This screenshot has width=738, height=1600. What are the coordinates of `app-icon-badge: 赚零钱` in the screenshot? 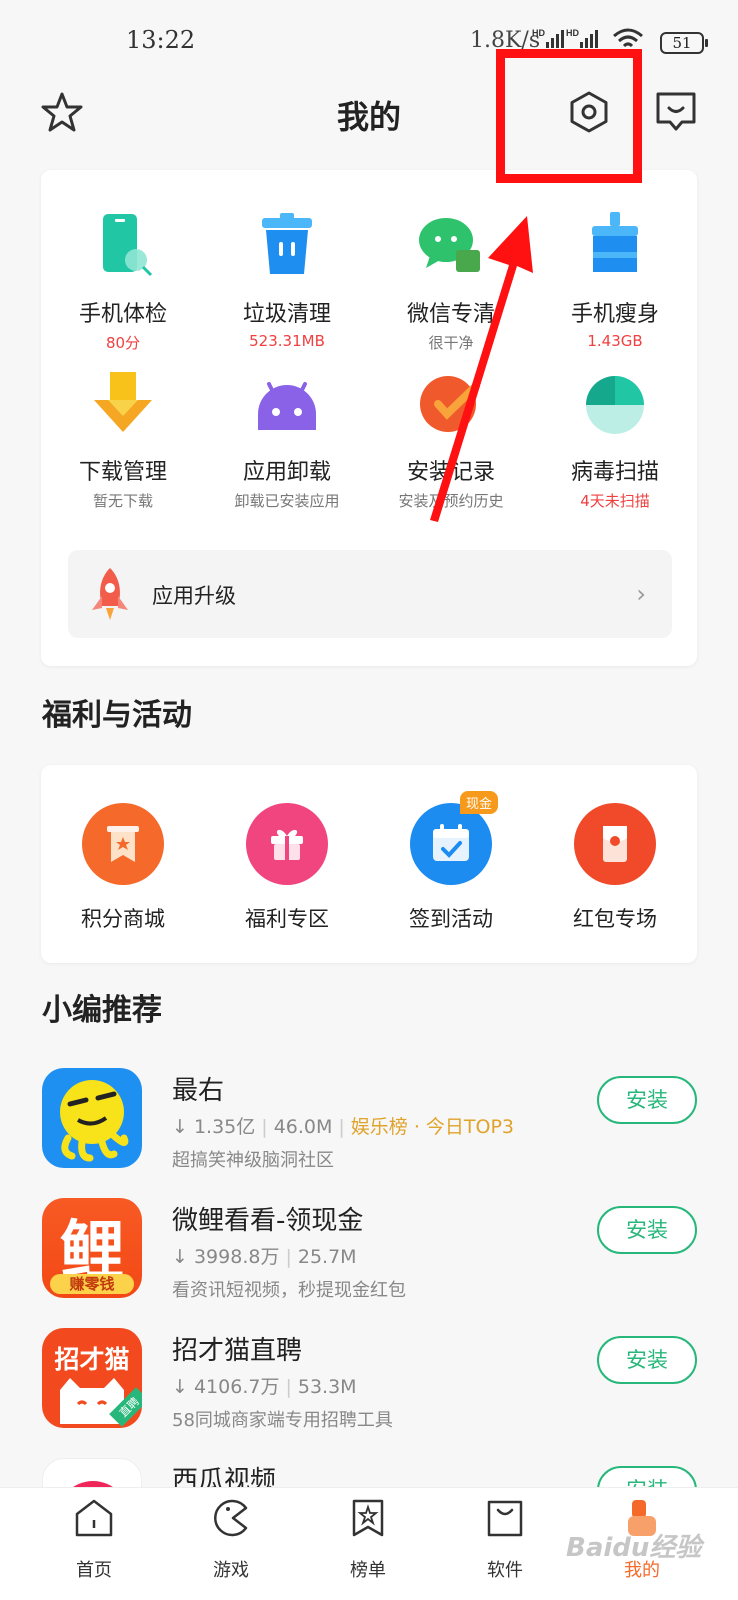 It's located at (92, 1284).